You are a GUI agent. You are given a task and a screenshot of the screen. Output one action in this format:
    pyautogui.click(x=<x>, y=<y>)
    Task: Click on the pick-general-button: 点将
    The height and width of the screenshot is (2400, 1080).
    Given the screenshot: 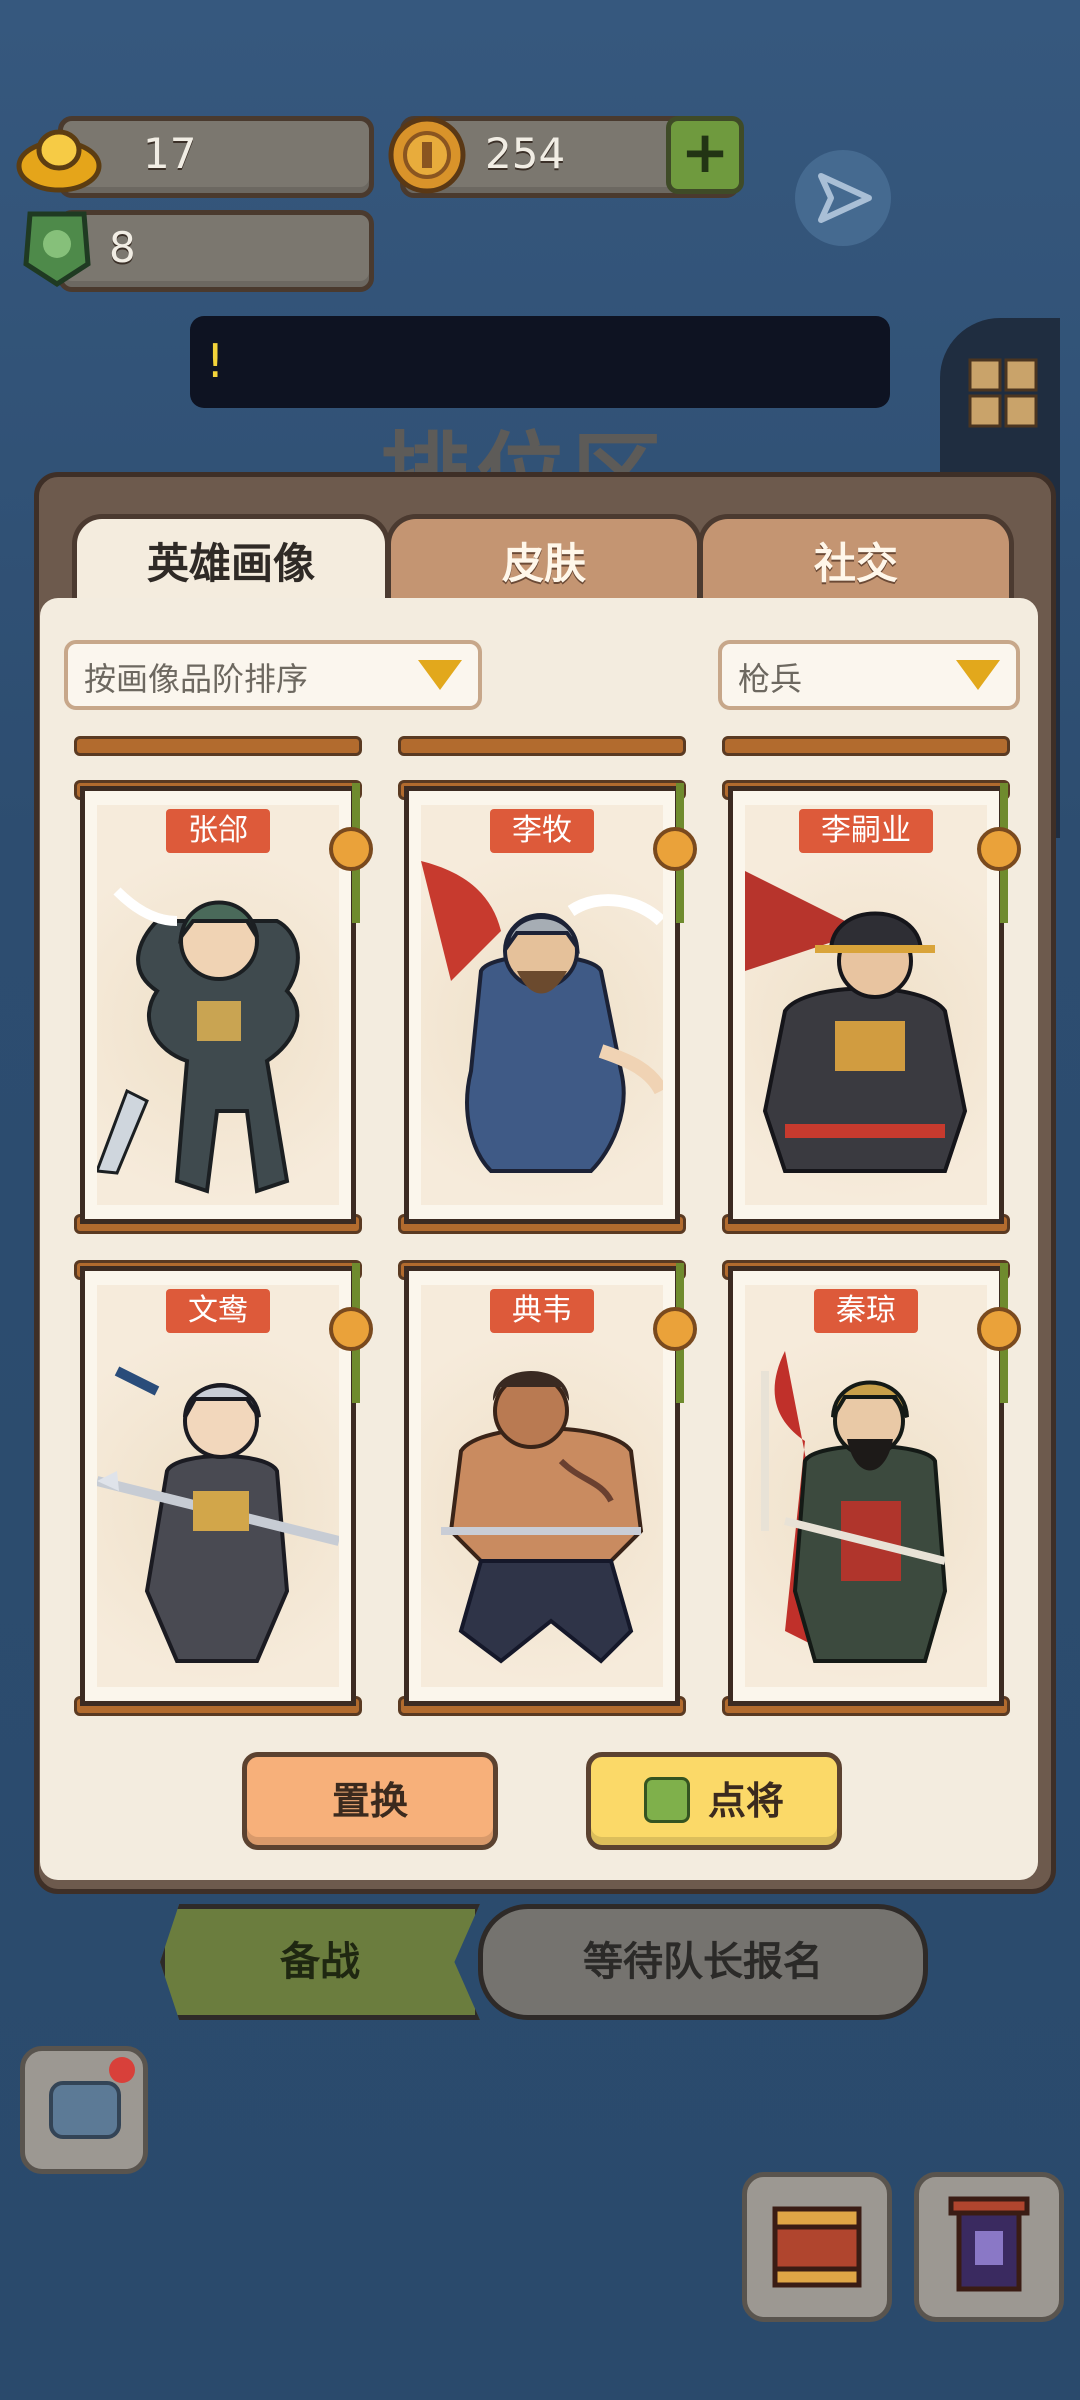 What is the action you would take?
    pyautogui.click(x=714, y=1801)
    